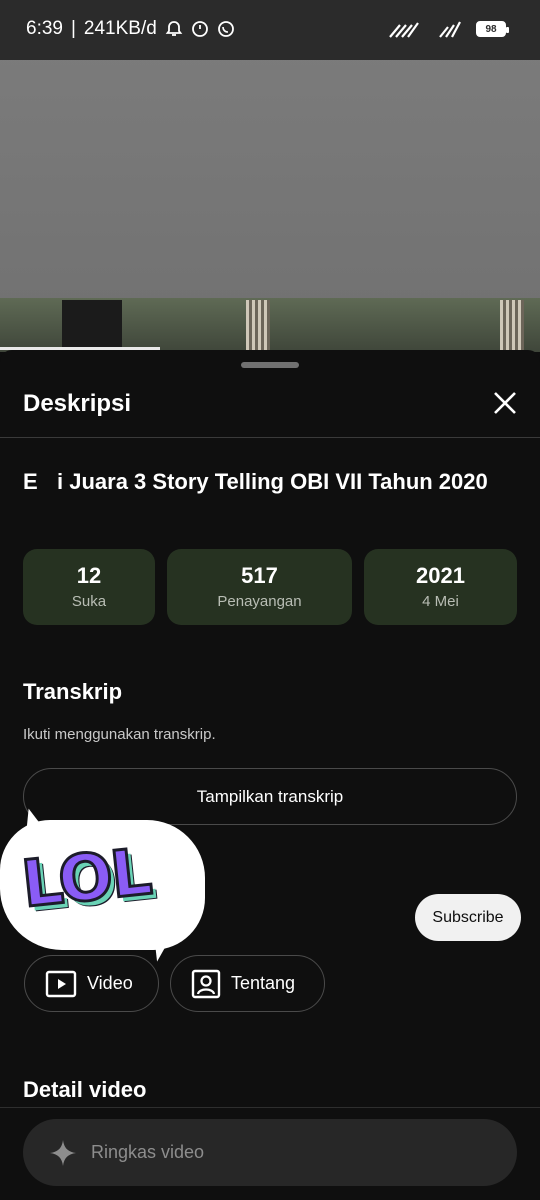 Image resolution: width=540 pixels, height=1200 pixels. Describe the element at coordinates (259, 601) in the screenshot. I see `stat-label: Penayangan` at that location.